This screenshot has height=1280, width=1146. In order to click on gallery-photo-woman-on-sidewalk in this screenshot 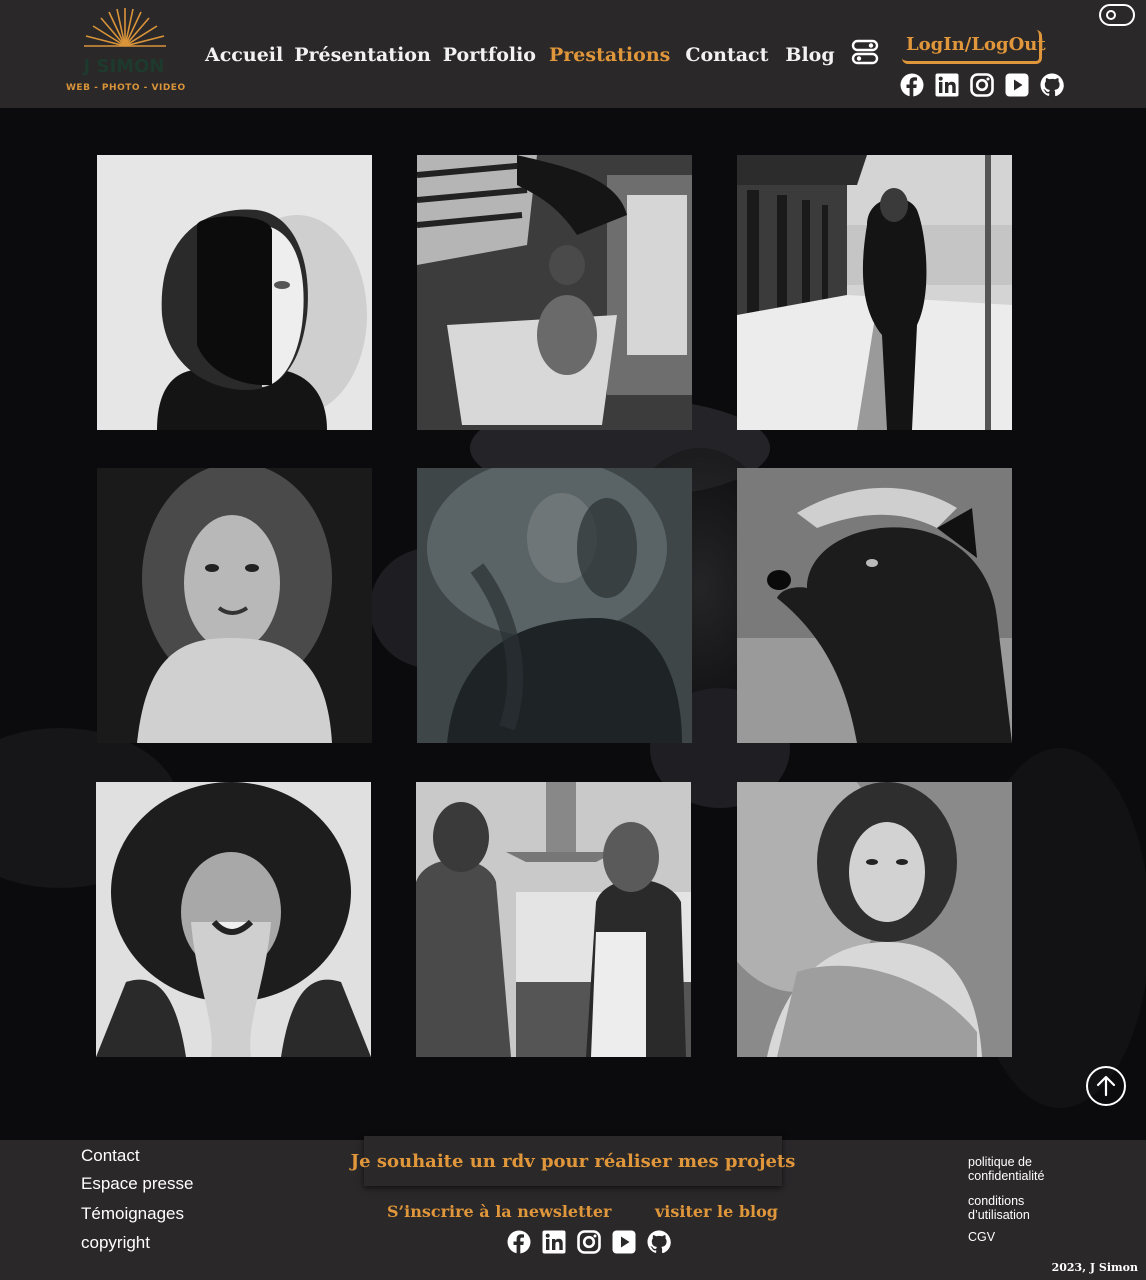, I will do `click(874, 292)`.